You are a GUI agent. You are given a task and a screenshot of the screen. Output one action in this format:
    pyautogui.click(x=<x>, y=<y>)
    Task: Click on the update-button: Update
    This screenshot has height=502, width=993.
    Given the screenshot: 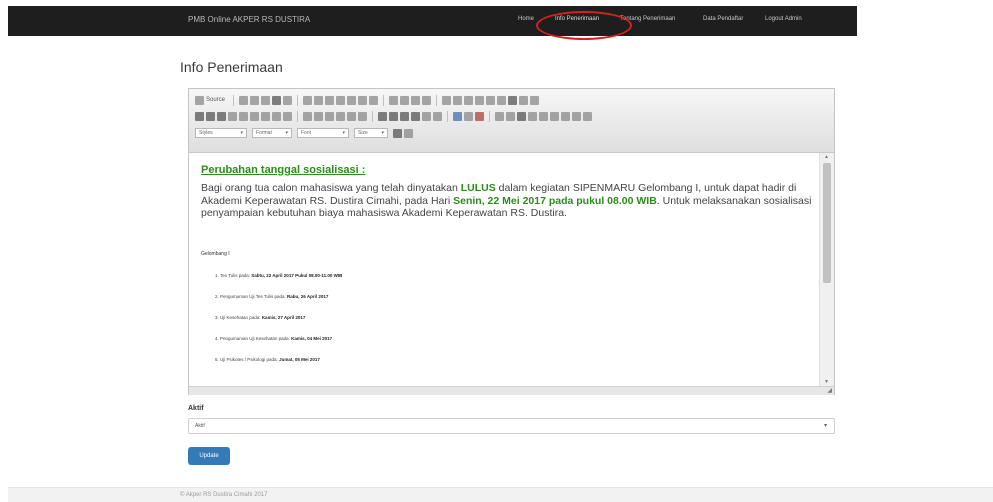 What is the action you would take?
    pyautogui.click(x=209, y=456)
    